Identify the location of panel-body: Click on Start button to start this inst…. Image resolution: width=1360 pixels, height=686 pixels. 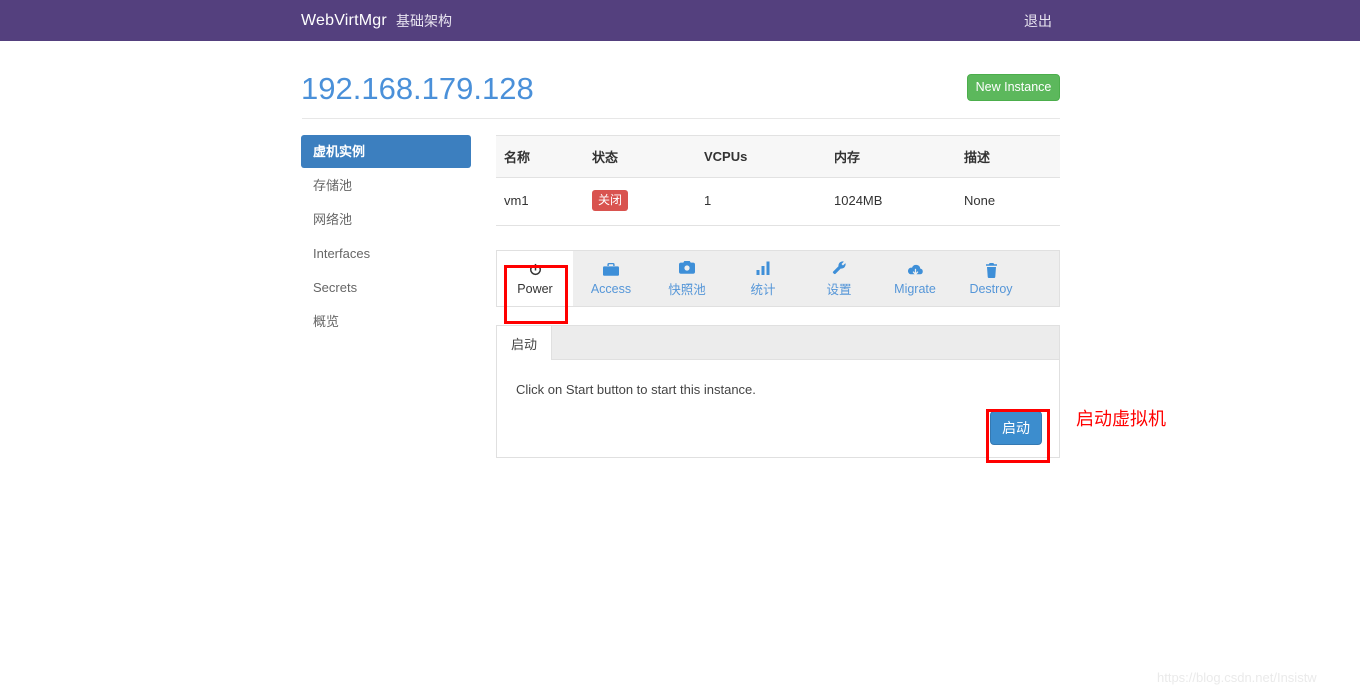
(778, 408).